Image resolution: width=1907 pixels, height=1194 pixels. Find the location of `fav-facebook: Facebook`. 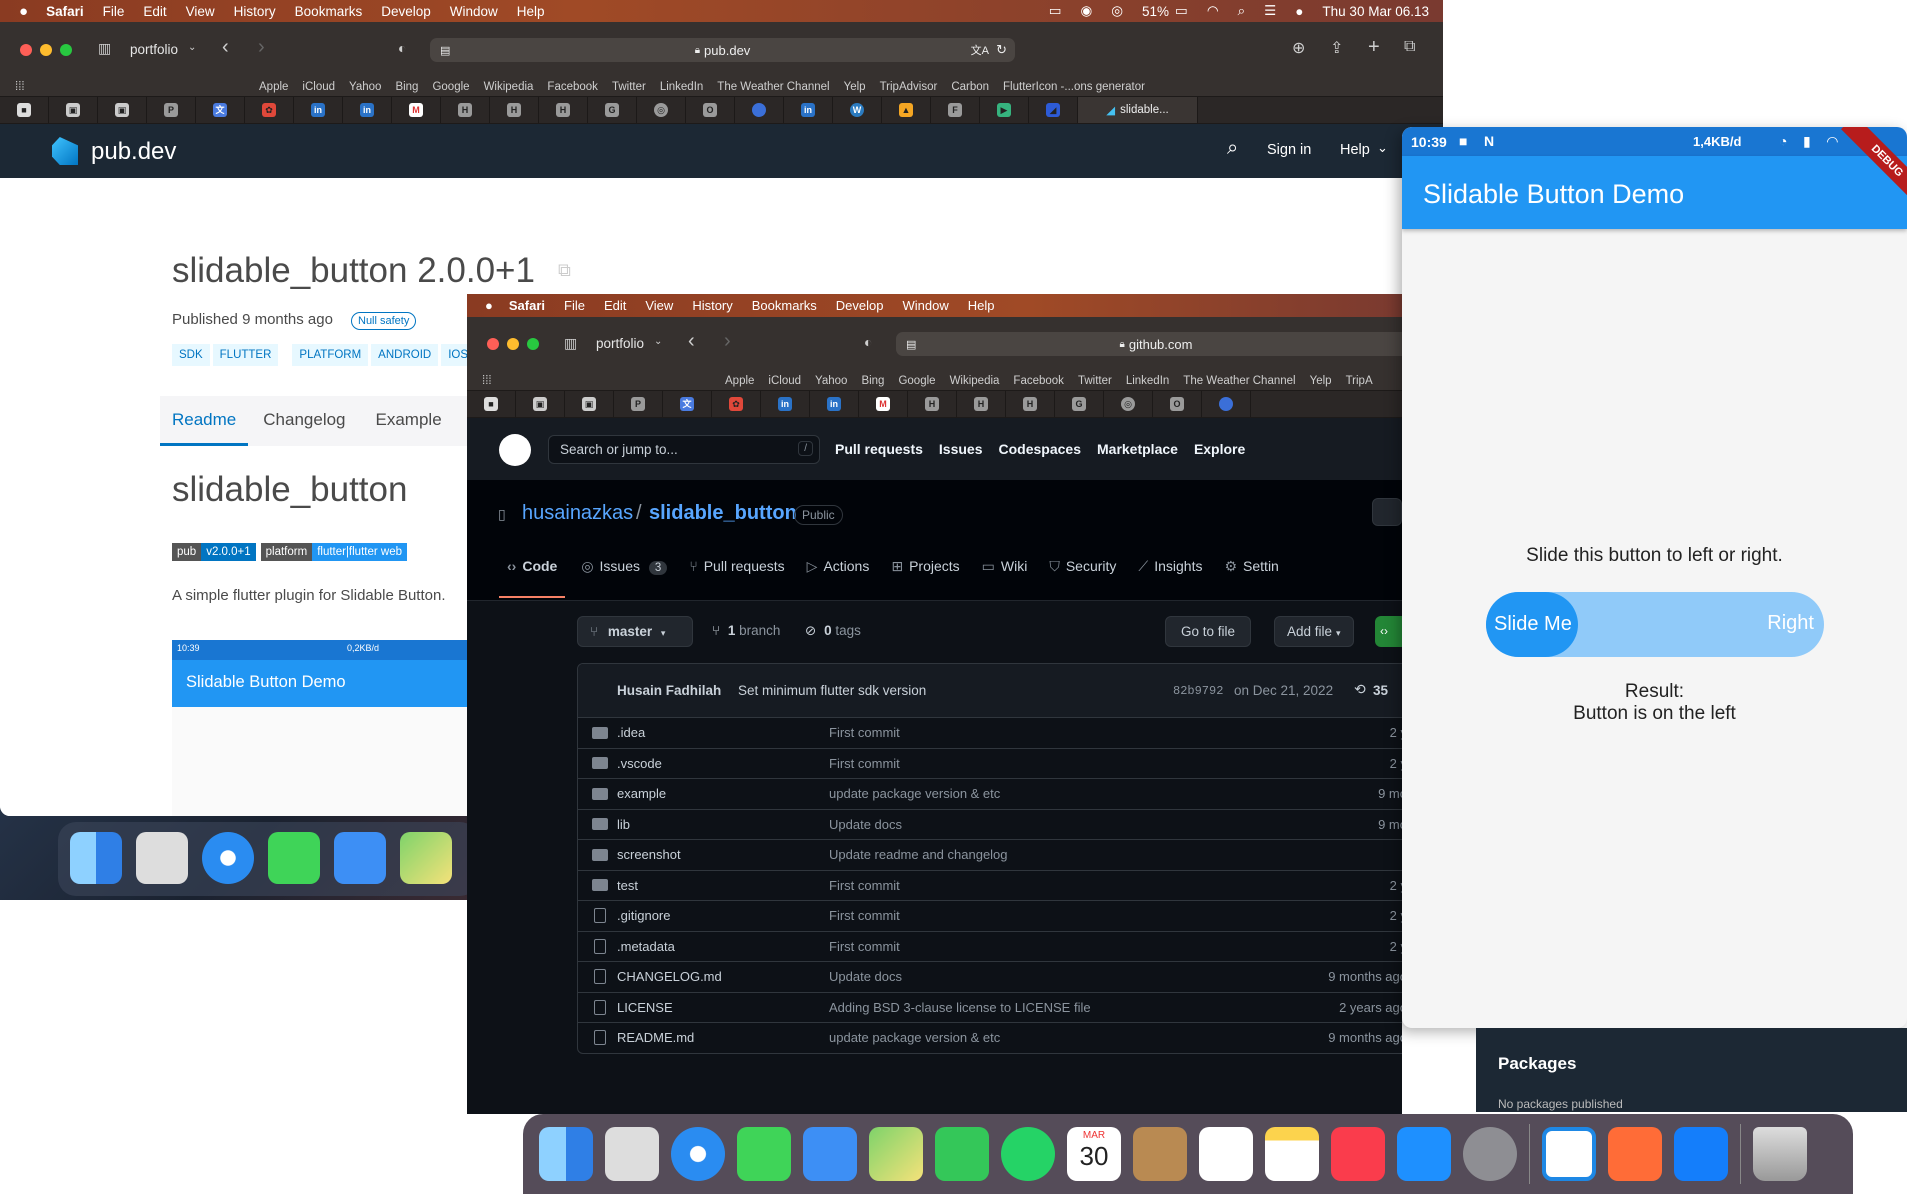

fav-facebook: Facebook is located at coordinates (1038, 381).